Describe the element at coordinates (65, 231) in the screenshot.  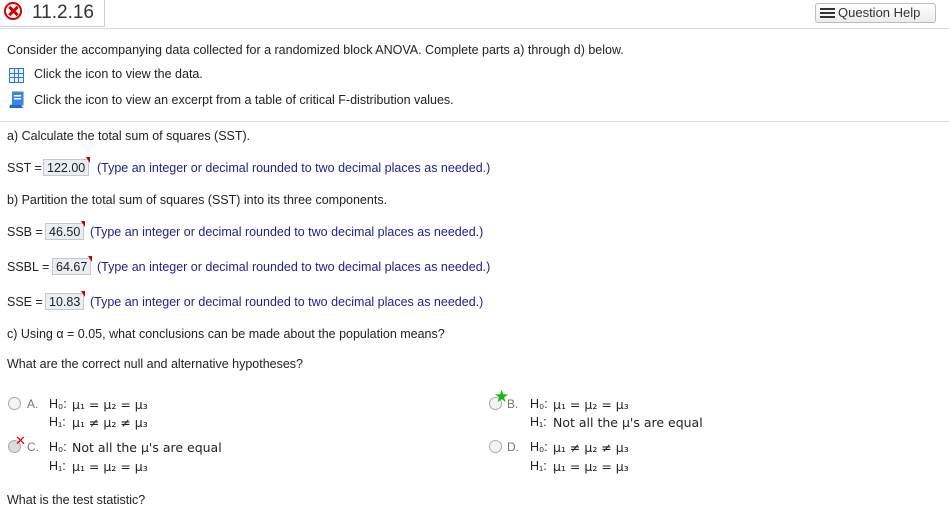
I see `ssb-answer-box: 46.50` at that location.